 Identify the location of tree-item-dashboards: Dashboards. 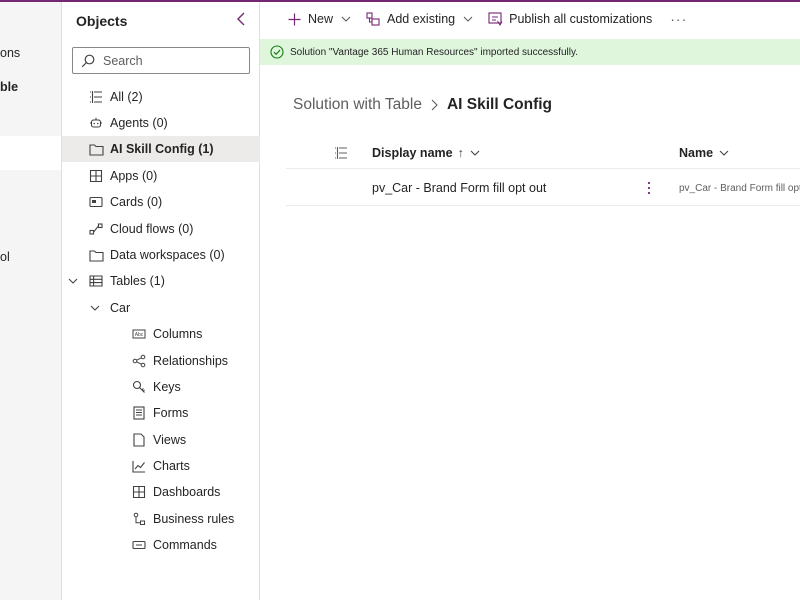
(175, 492).